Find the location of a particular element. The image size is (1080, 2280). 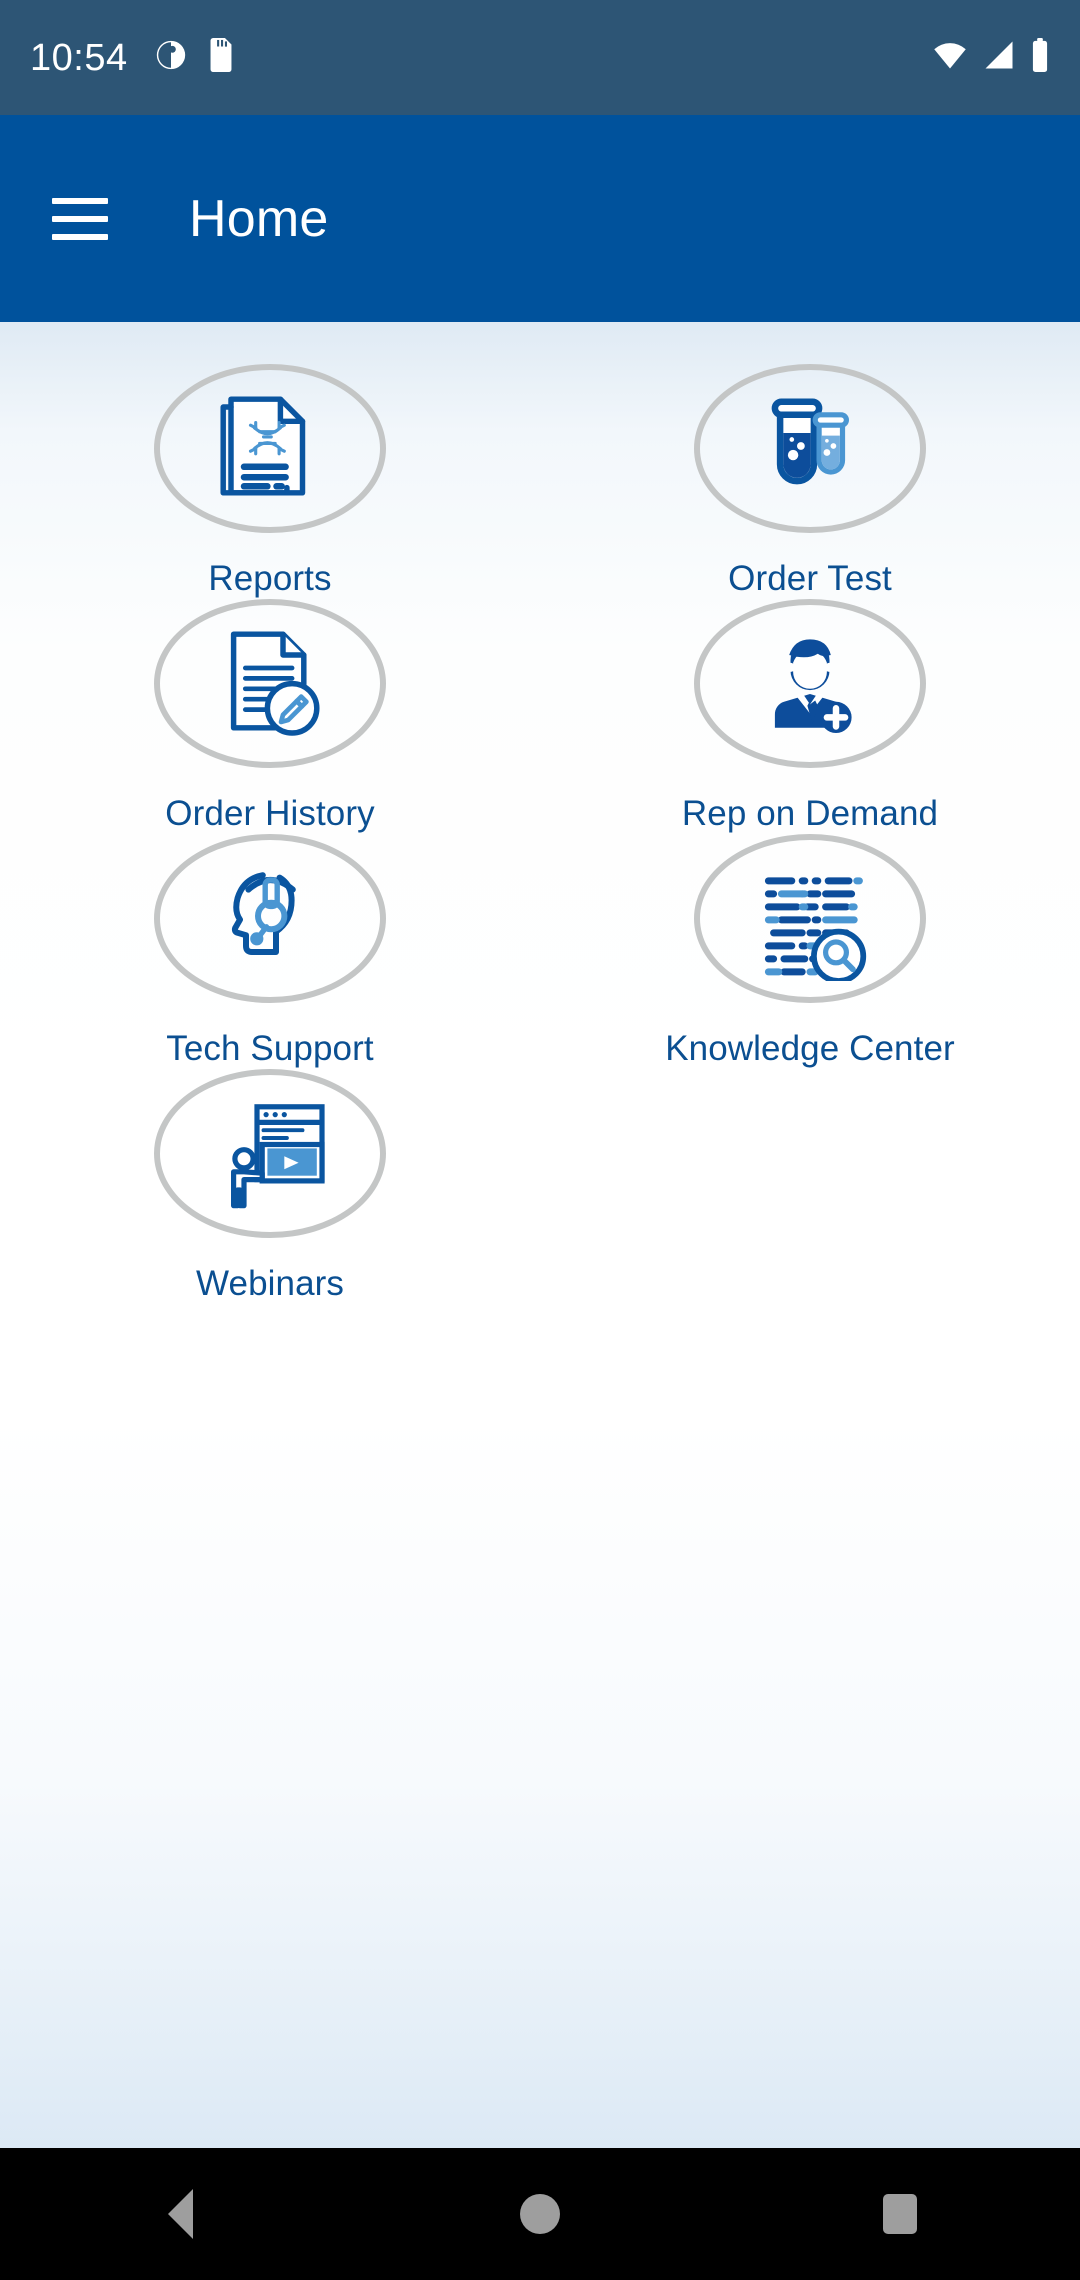

tile-order-test-label: Order Test is located at coordinates (810, 578).